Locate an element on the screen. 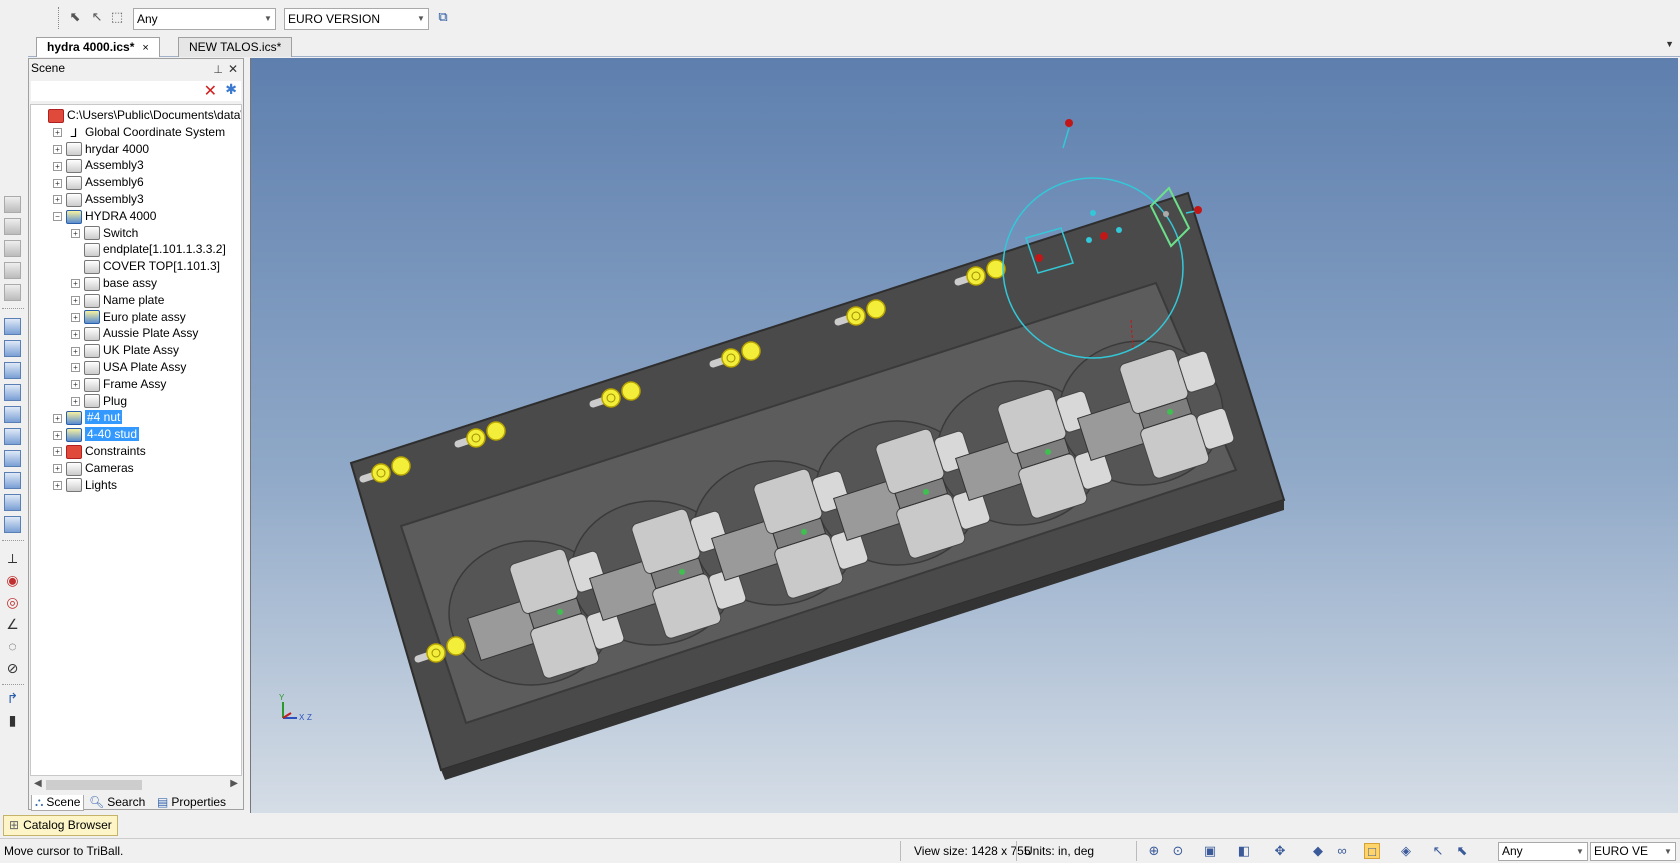 The width and height of the screenshot is (1680, 863). tree-node: + base assy is located at coordinates (114, 283).